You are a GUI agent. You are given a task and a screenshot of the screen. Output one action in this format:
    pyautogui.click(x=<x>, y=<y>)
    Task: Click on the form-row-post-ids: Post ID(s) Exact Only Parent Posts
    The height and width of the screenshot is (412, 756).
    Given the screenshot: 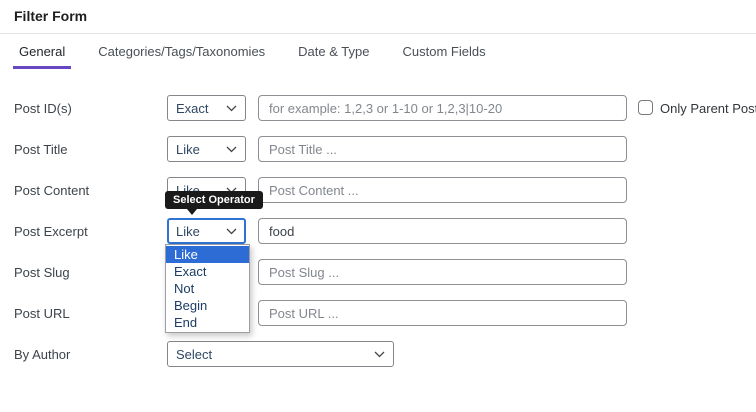 What is the action you would take?
    pyautogui.click(x=378, y=108)
    